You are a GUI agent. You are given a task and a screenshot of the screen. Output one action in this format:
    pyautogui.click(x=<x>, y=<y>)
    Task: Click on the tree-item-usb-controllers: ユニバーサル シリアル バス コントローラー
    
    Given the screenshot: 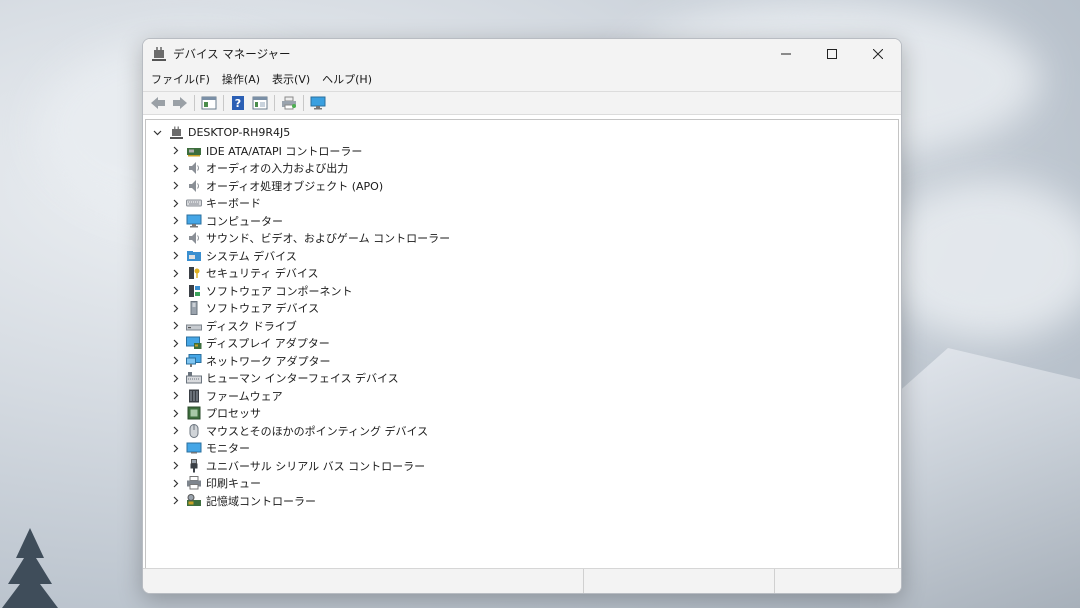 What is the action you would take?
    pyautogui.click(x=309, y=466)
    